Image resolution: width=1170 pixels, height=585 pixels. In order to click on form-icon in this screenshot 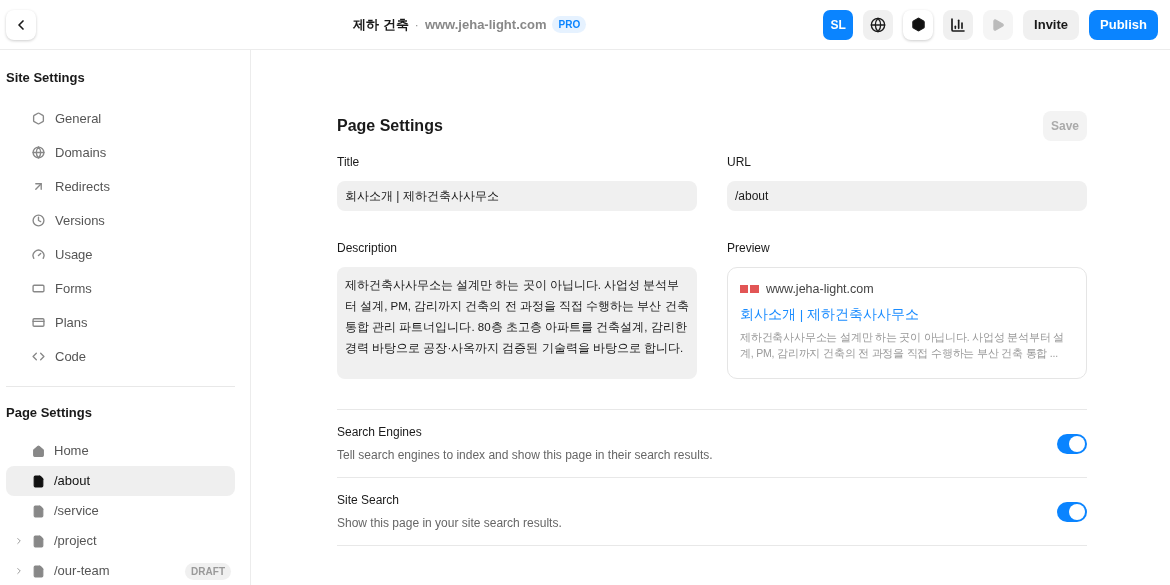, I will do `click(38, 288)`.